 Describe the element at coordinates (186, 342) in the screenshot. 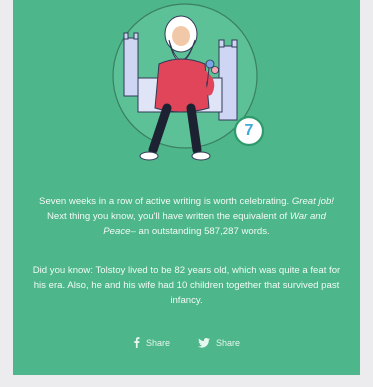

I see `share-row: Share Share` at that location.